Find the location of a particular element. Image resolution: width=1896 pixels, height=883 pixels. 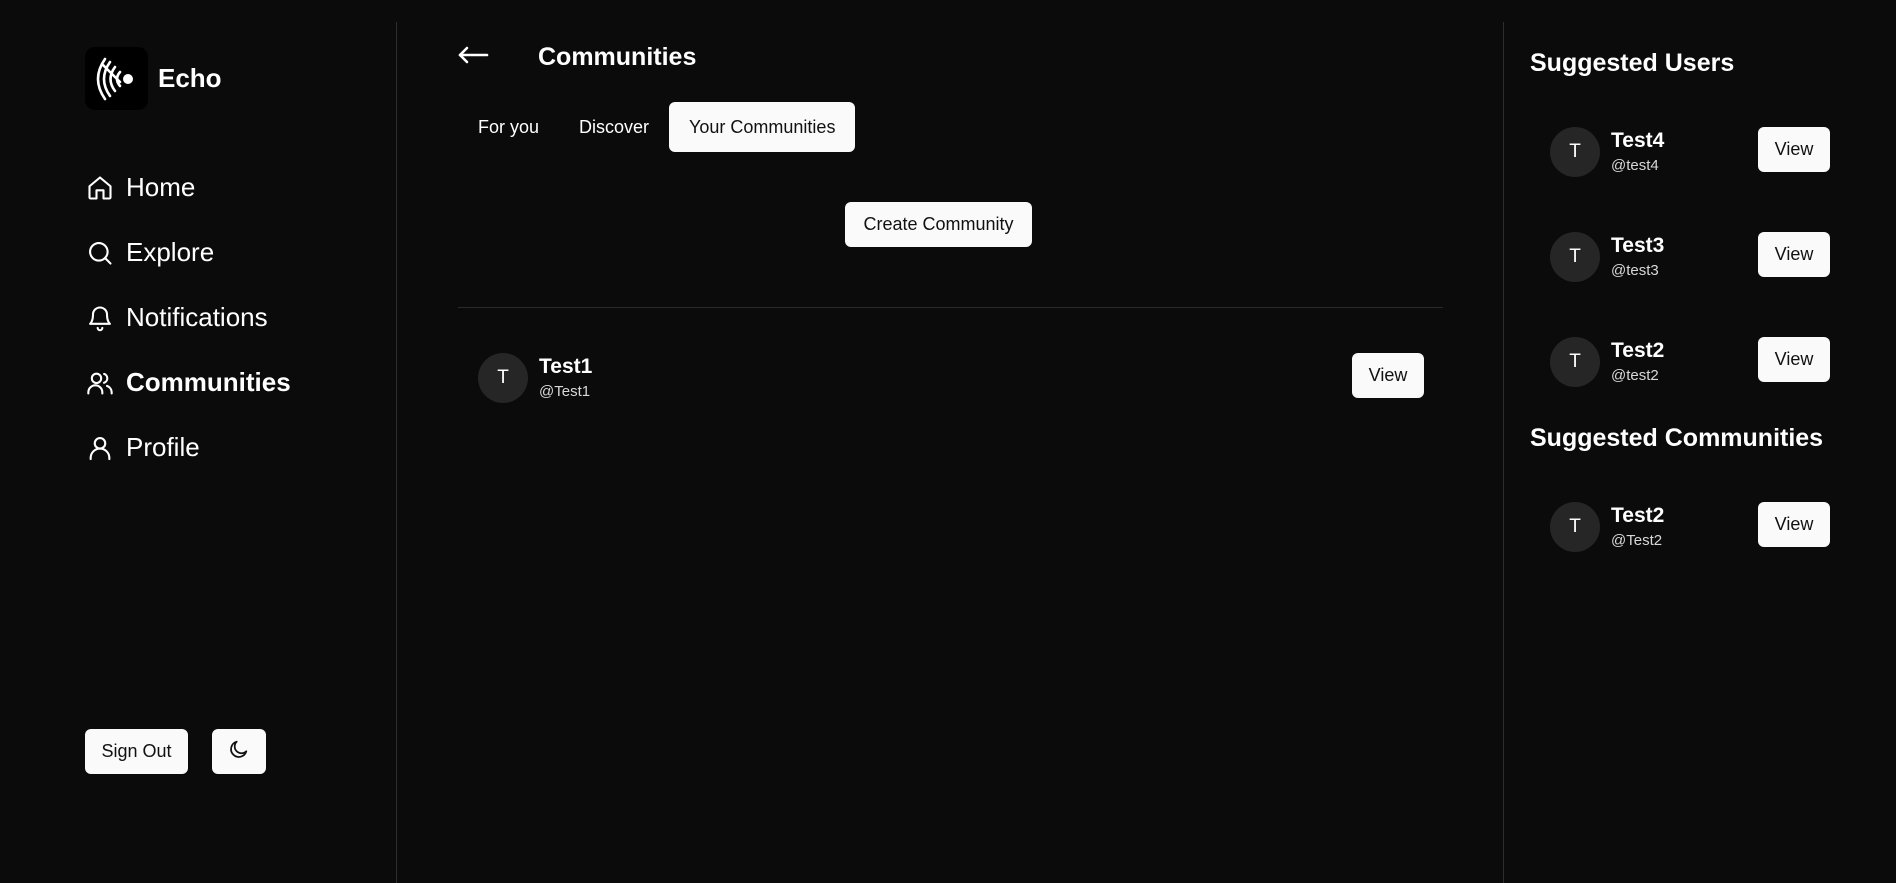

suggested-user-item: T Test2 @test2 View is located at coordinates (1690, 362).